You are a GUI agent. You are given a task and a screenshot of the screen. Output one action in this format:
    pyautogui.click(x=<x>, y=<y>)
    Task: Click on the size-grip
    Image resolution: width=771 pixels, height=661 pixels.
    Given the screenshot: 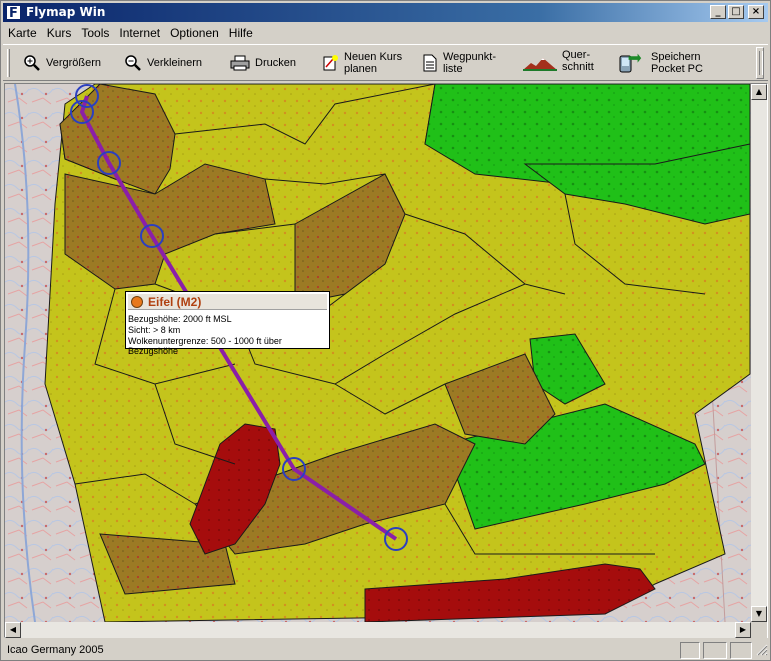 What is the action you would take?
    pyautogui.click(x=761, y=650)
    